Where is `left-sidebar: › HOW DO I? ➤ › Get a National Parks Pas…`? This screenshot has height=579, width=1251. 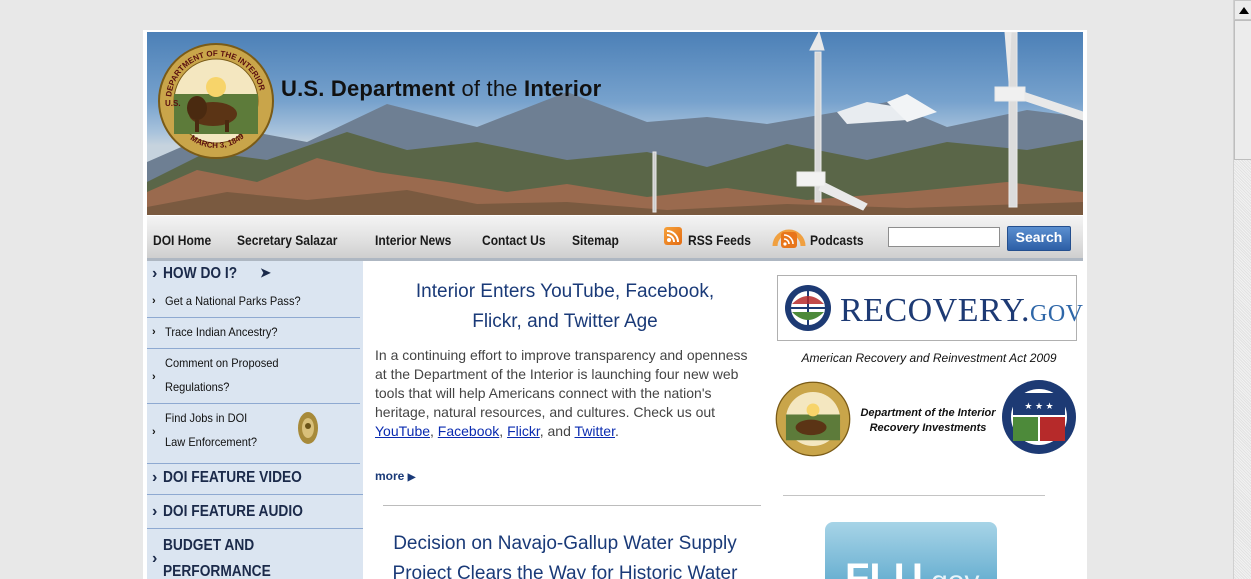
left-sidebar: › HOW DO I? ➤ › Get a National Parks Pas… is located at coordinates (255, 420).